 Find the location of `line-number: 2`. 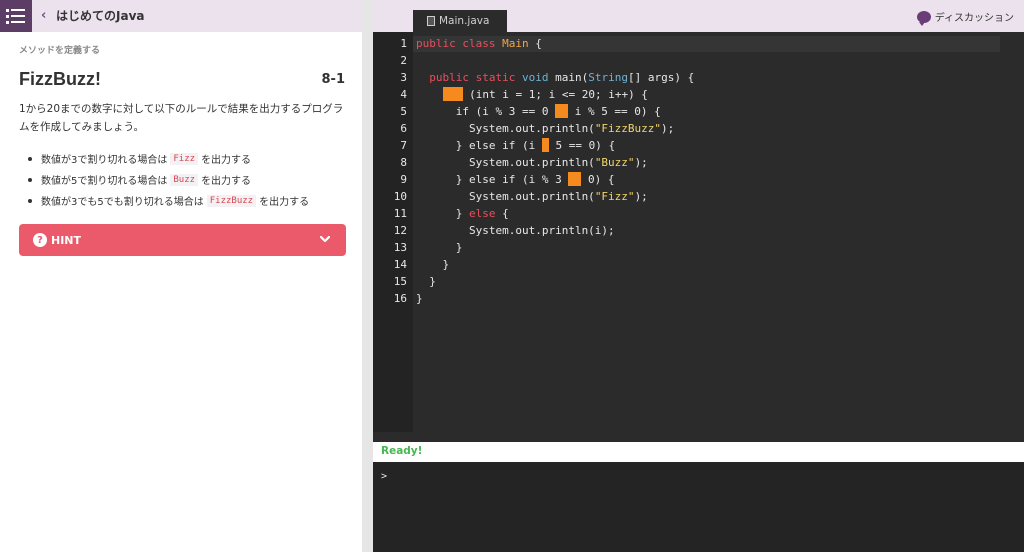

line-number: 2 is located at coordinates (403, 60).